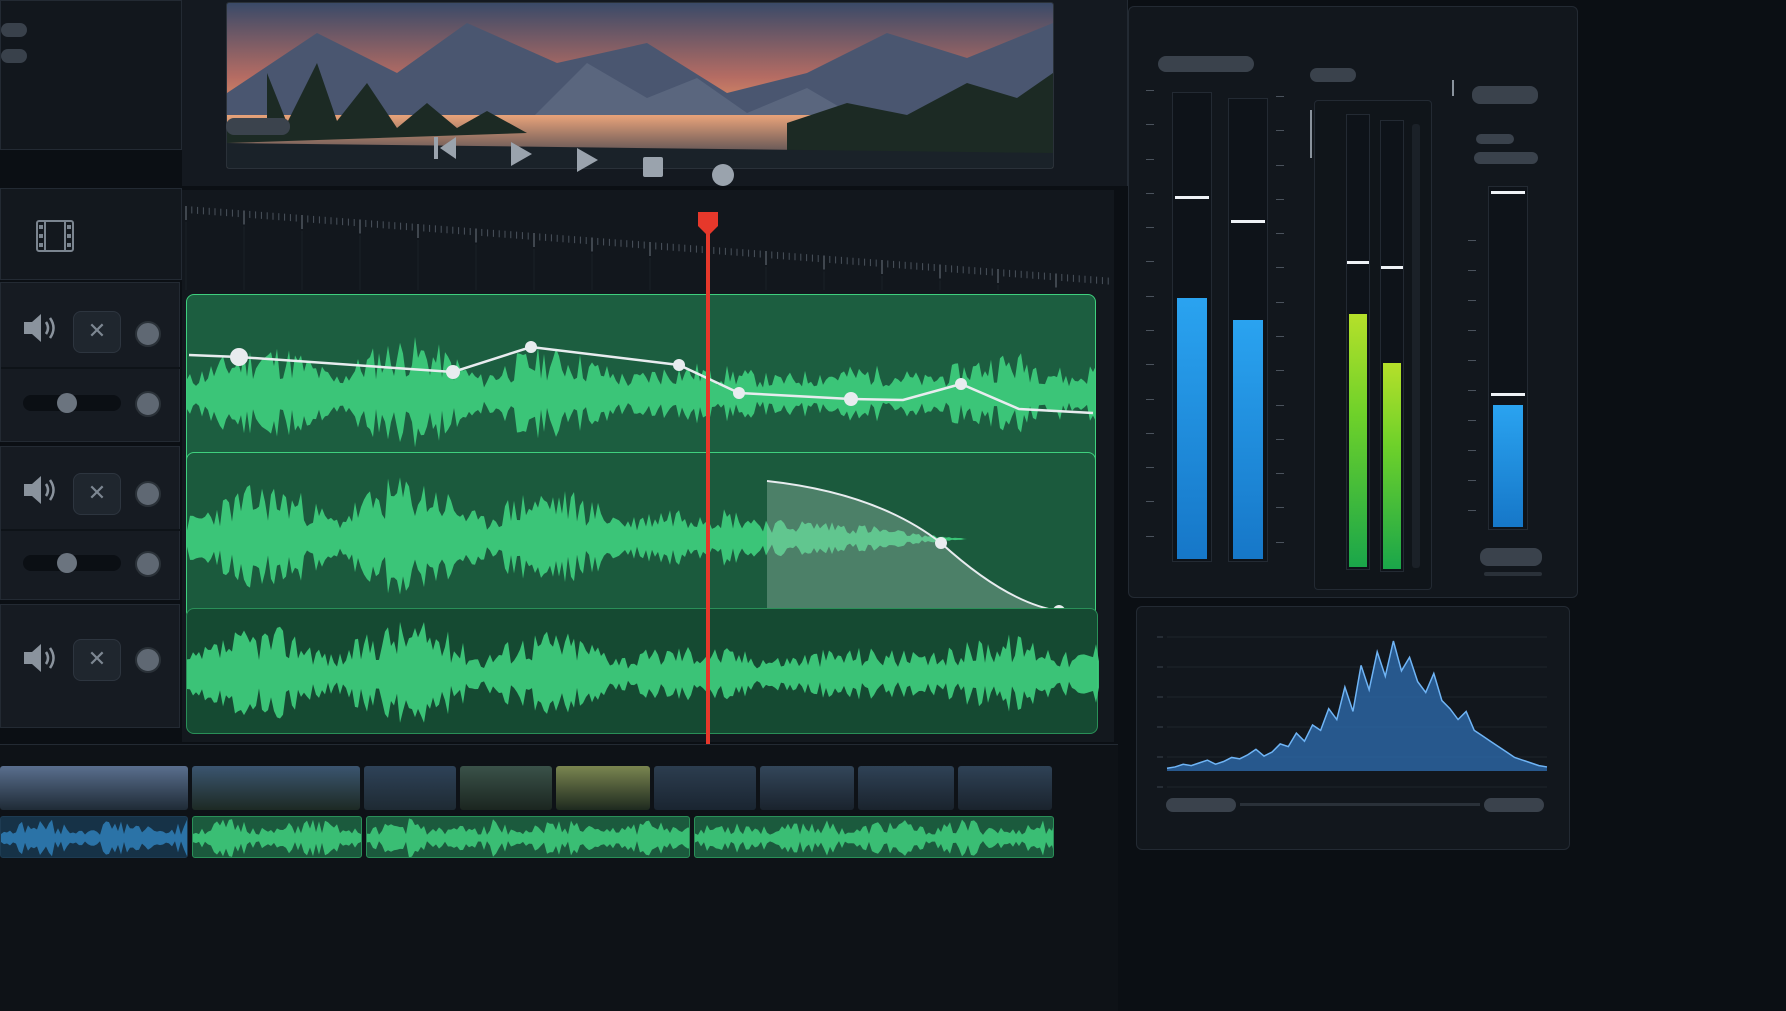 This screenshot has width=1786, height=1011. Describe the element at coordinates (708, 487) in the screenshot. I see `playhead` at that location.